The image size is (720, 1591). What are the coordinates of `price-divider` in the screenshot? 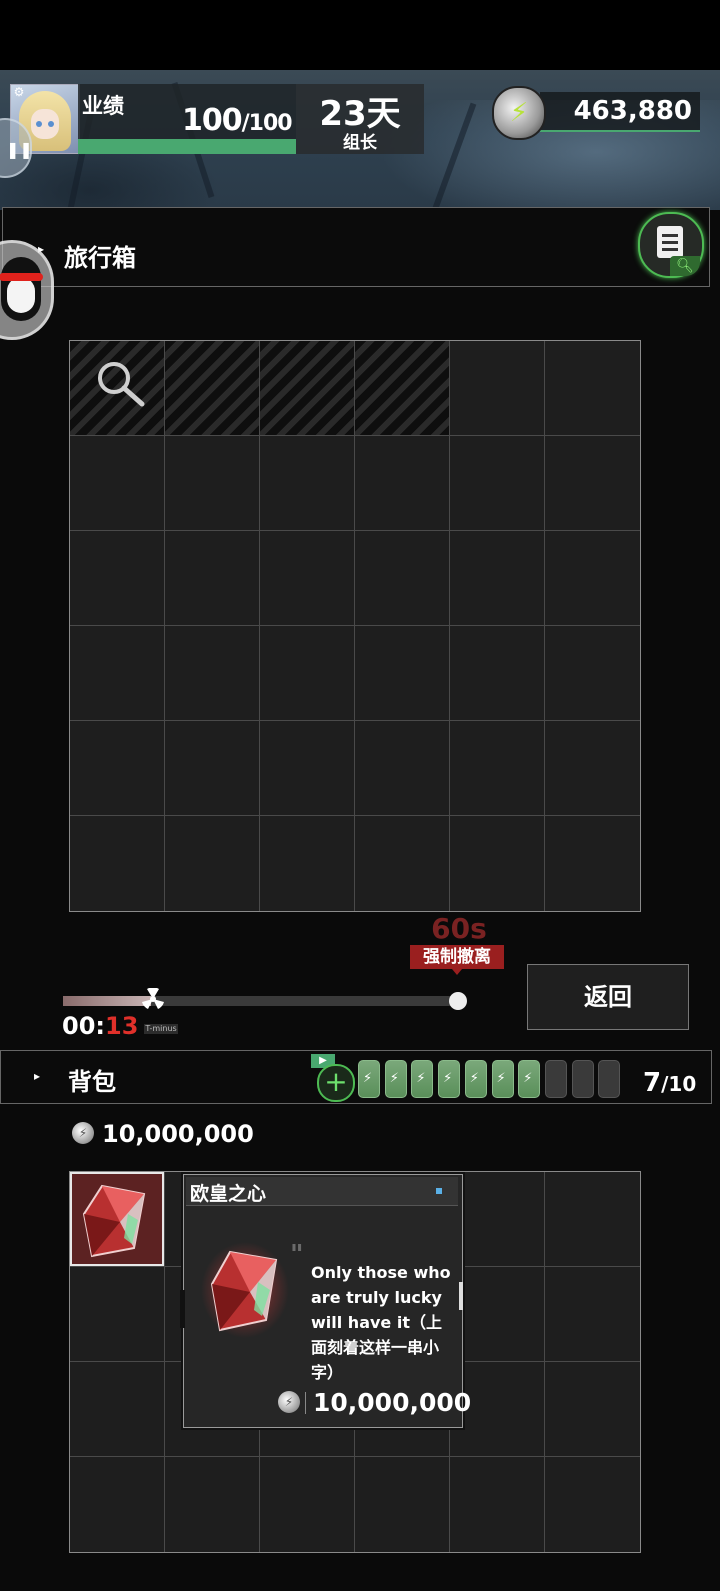 It's located at (305, 1403).